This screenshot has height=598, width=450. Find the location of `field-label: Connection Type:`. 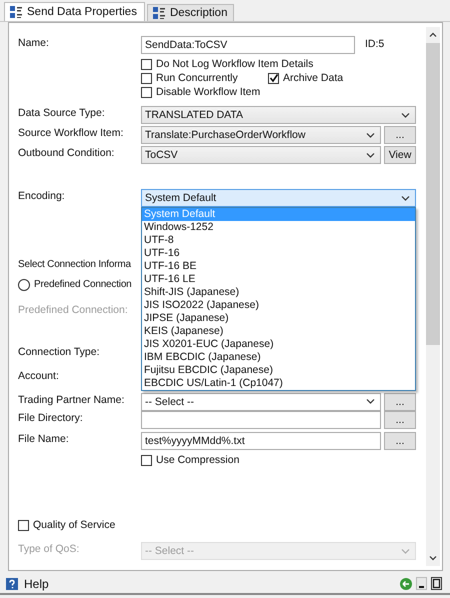

field-label: Connection Type: is located at coordinates (59, 352).